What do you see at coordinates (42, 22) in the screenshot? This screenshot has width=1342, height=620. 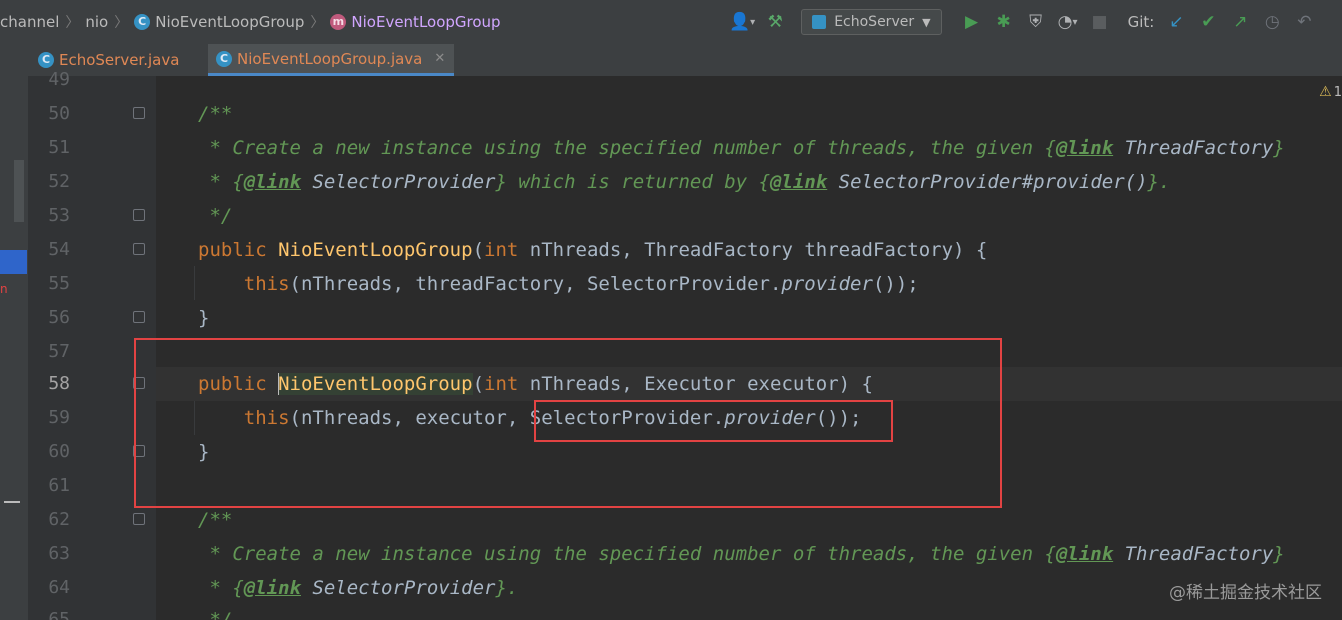 I see `breadcrumb-item-channel: channel 〉` at bounding box center [42, 22].